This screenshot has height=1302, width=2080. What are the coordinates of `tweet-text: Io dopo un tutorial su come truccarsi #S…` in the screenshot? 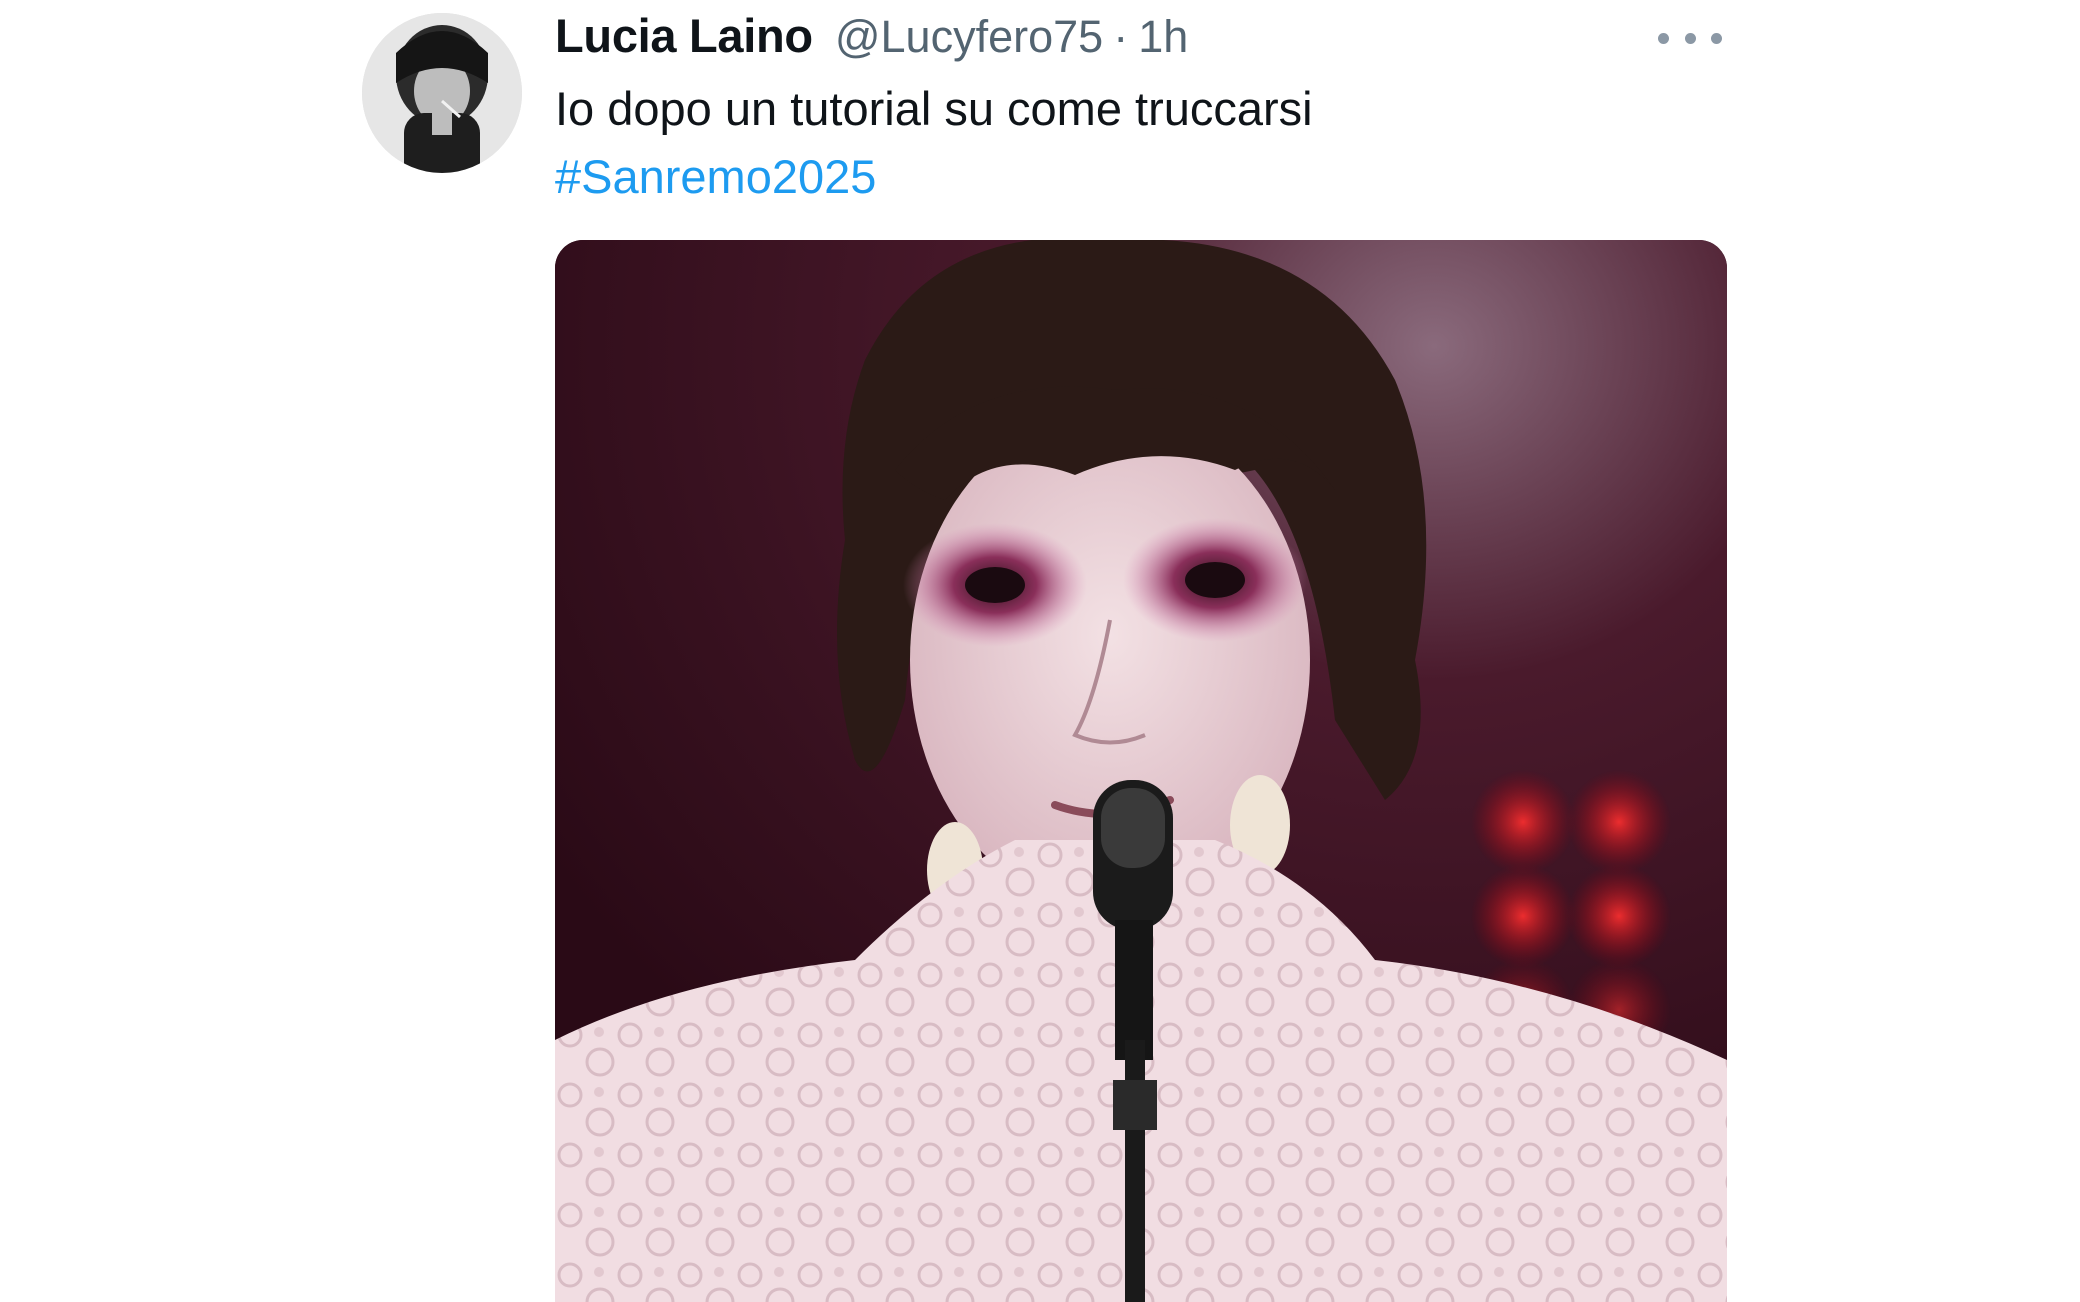 It's located at (1145, 143).